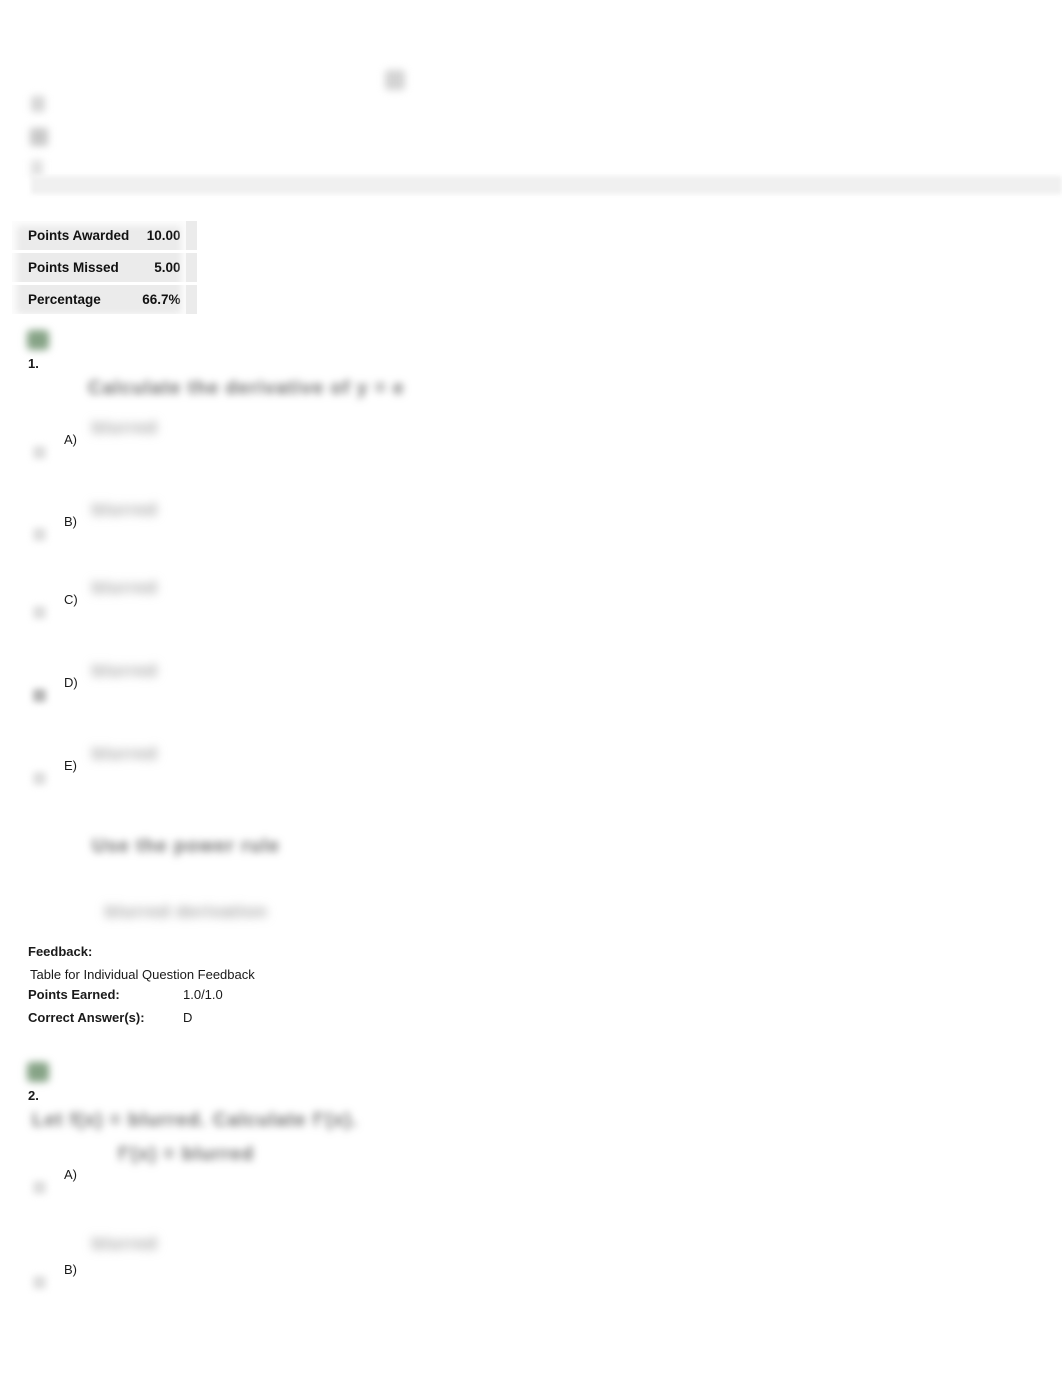 This screenshot has height=1377, width=1062. Describe the element at coordinates (71, 599) in the screenshot. I see `option-letter-c: C)` at that location.